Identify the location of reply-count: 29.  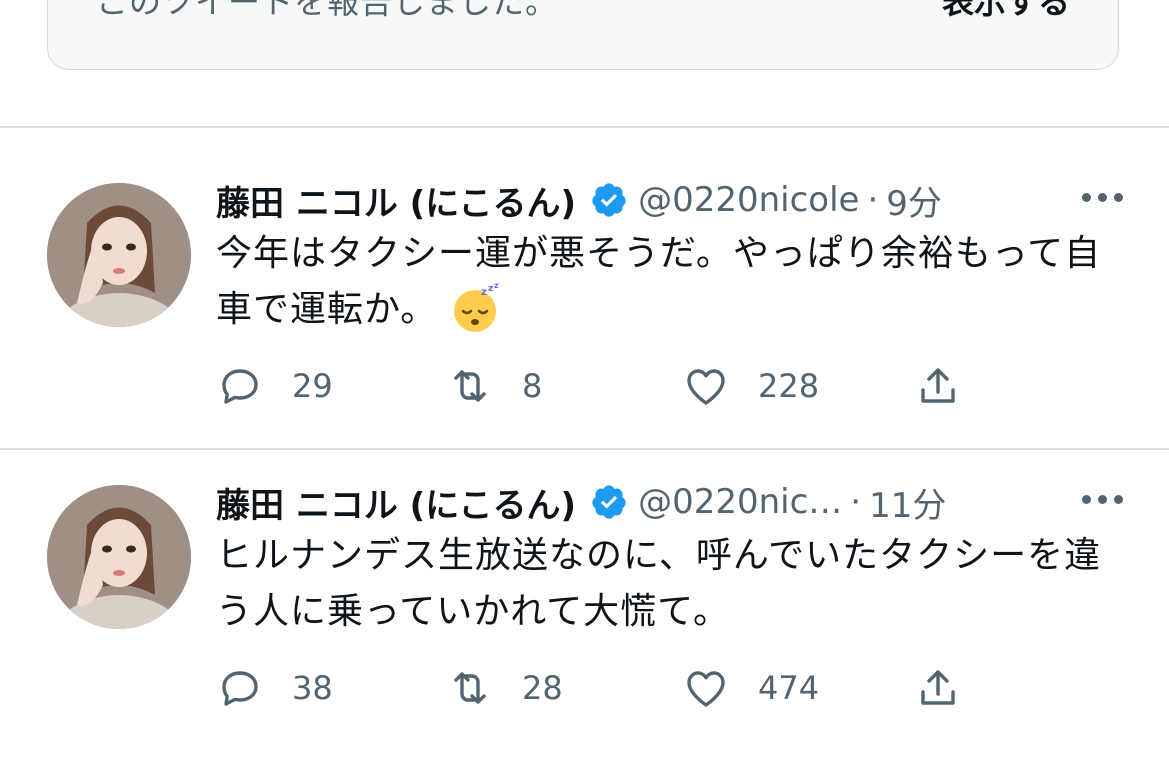
(312, 386).